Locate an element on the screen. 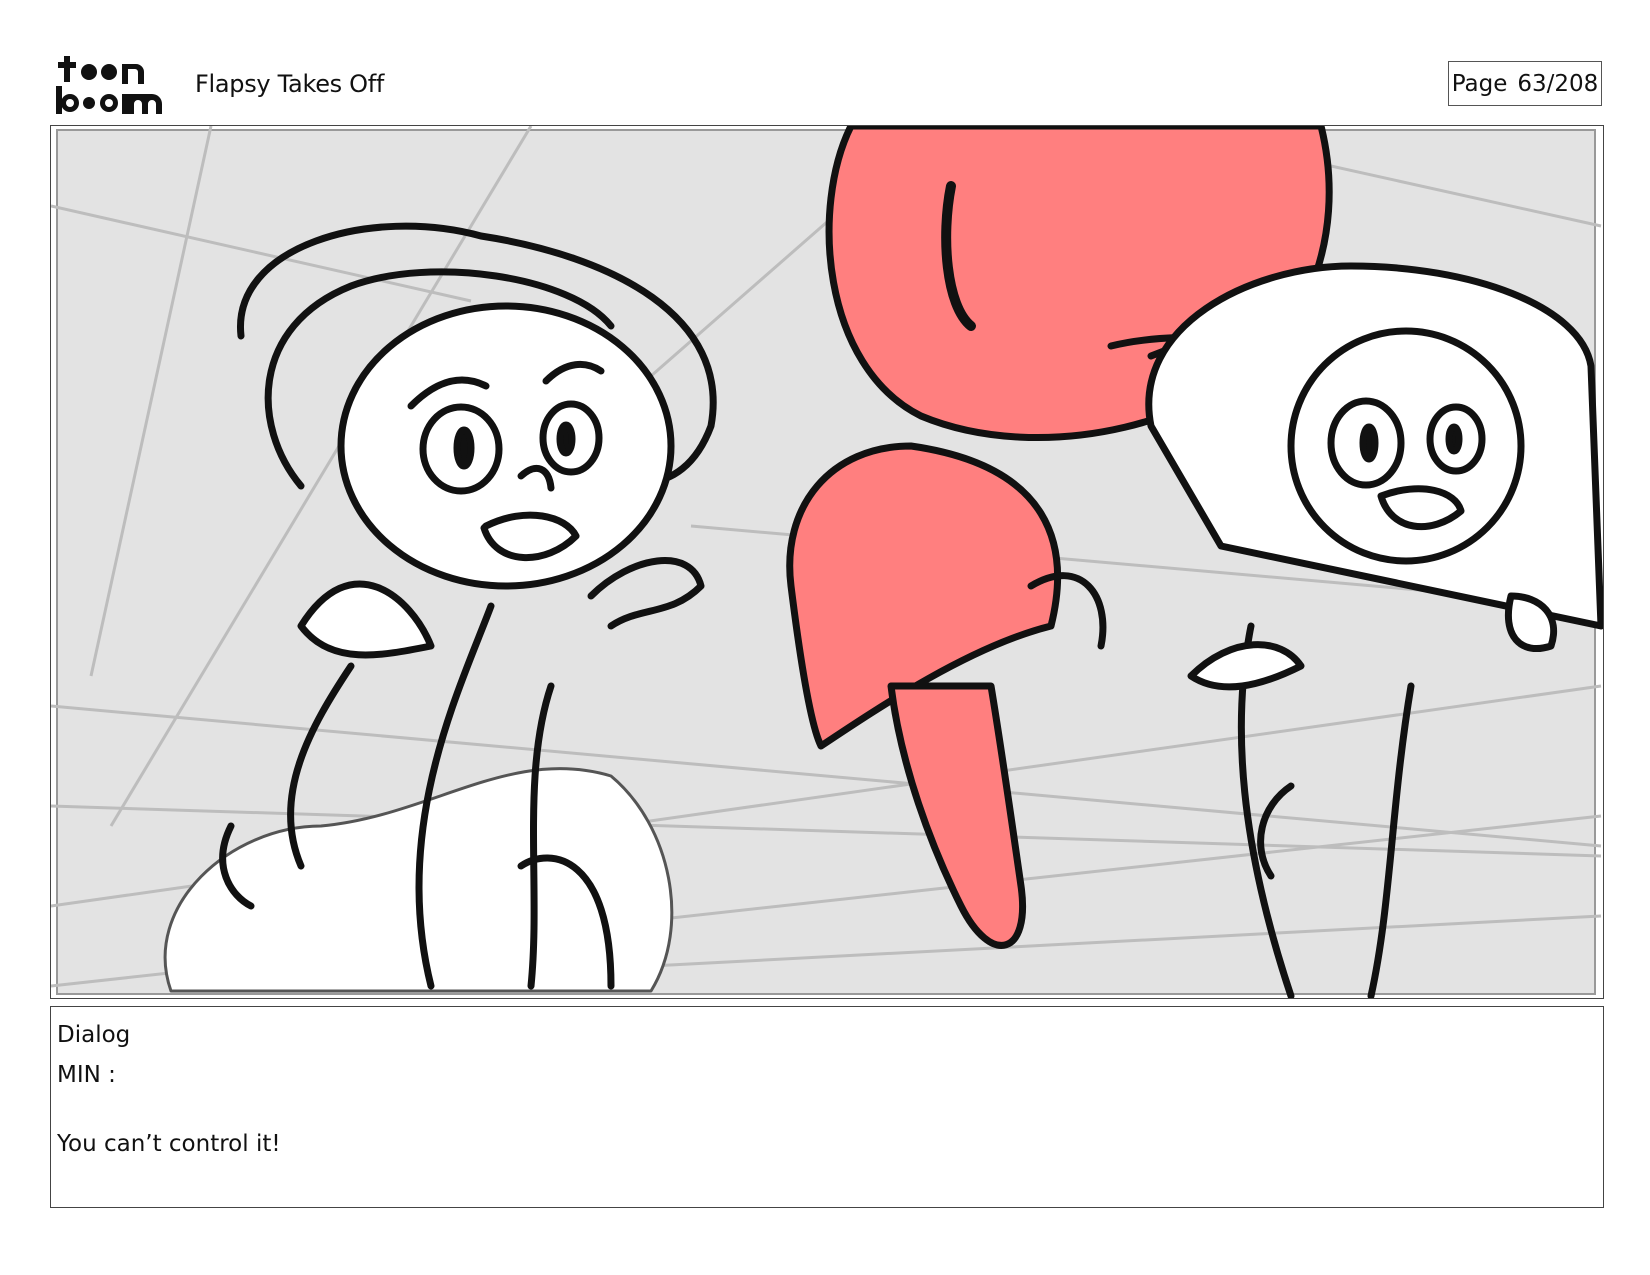 The height and width of the screenshot is (1275, 1650). project-title: Flapsy Takes Off is located at coordinates (290, 84).